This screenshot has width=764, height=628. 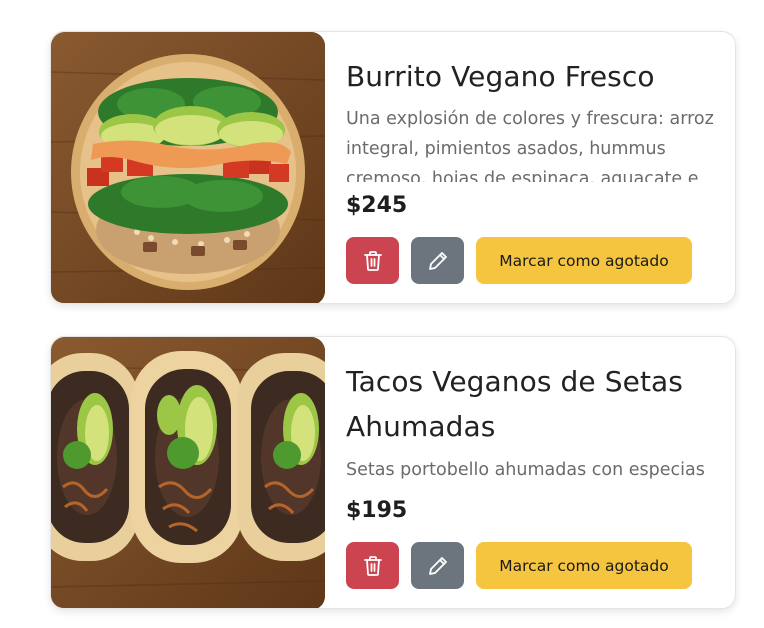 I want to click on product-title: Burrito Vegano Fresco, so click(x=500, y=76).